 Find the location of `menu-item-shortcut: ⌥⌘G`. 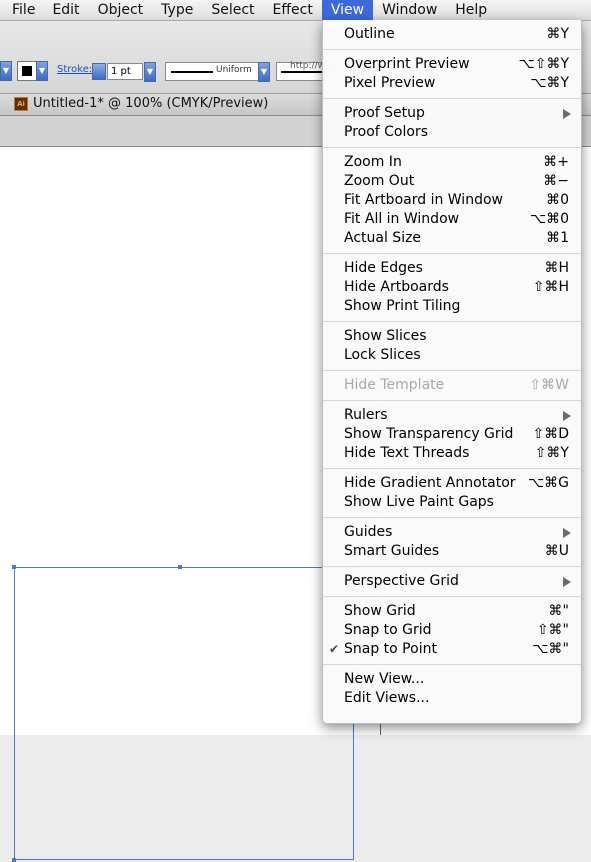

menu-item-shortcut: ⌥⌘G is located at coordinates (548, 483).